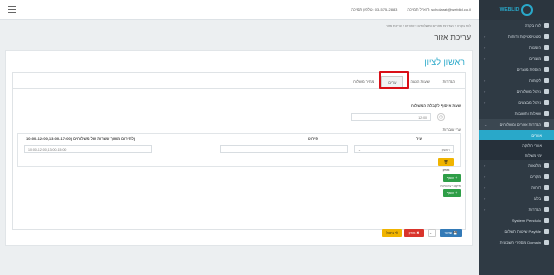 The image size is (554, 275). What do you see at coordinates (446, 165) in the screenshot?
I see `delete-row-button: 🗑 מחק` at bounding box center [446, 165].